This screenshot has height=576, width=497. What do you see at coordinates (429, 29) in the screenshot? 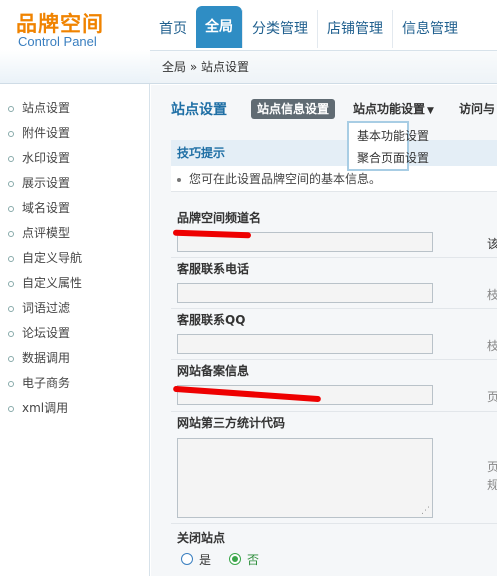
I see `nav-tab-info: 信息管理` at bounding box center [429, 29].